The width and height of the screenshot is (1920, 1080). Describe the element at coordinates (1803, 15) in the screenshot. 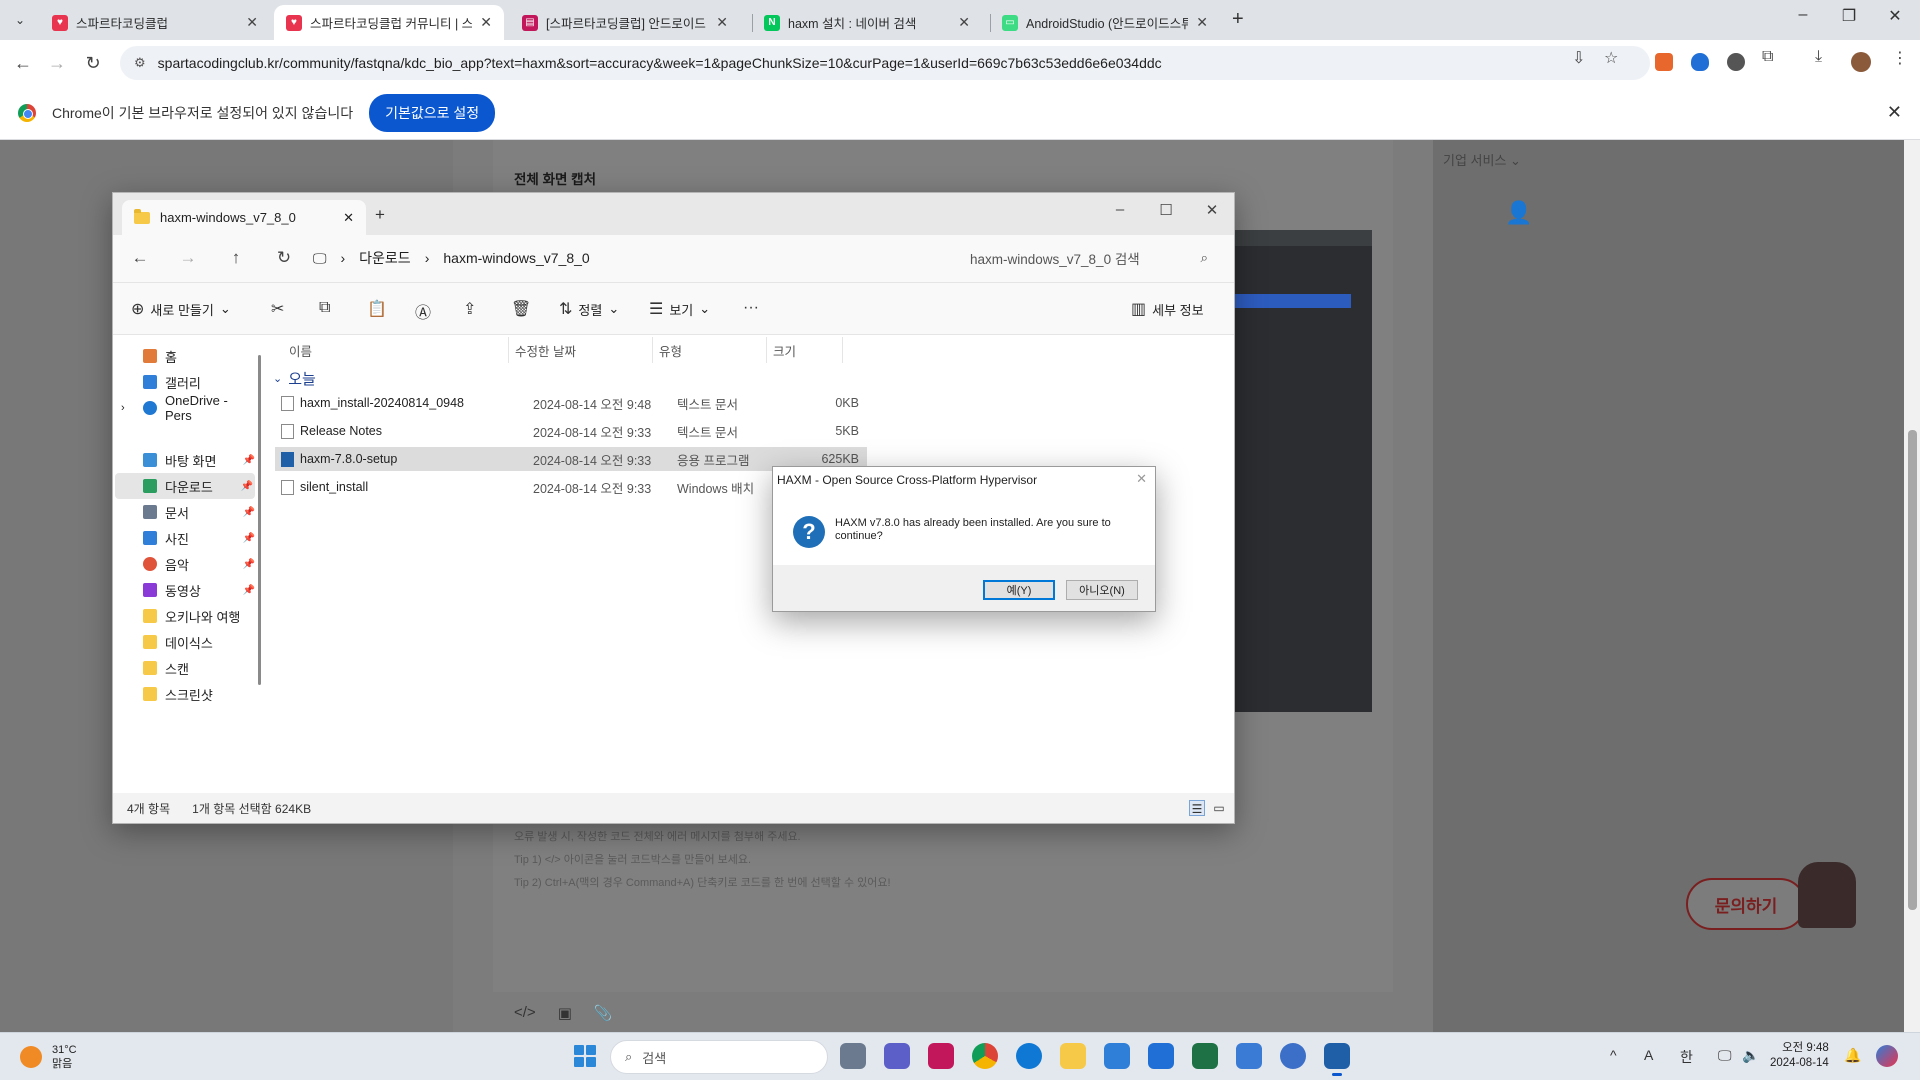

I see `minimize-icon: –` at that location.